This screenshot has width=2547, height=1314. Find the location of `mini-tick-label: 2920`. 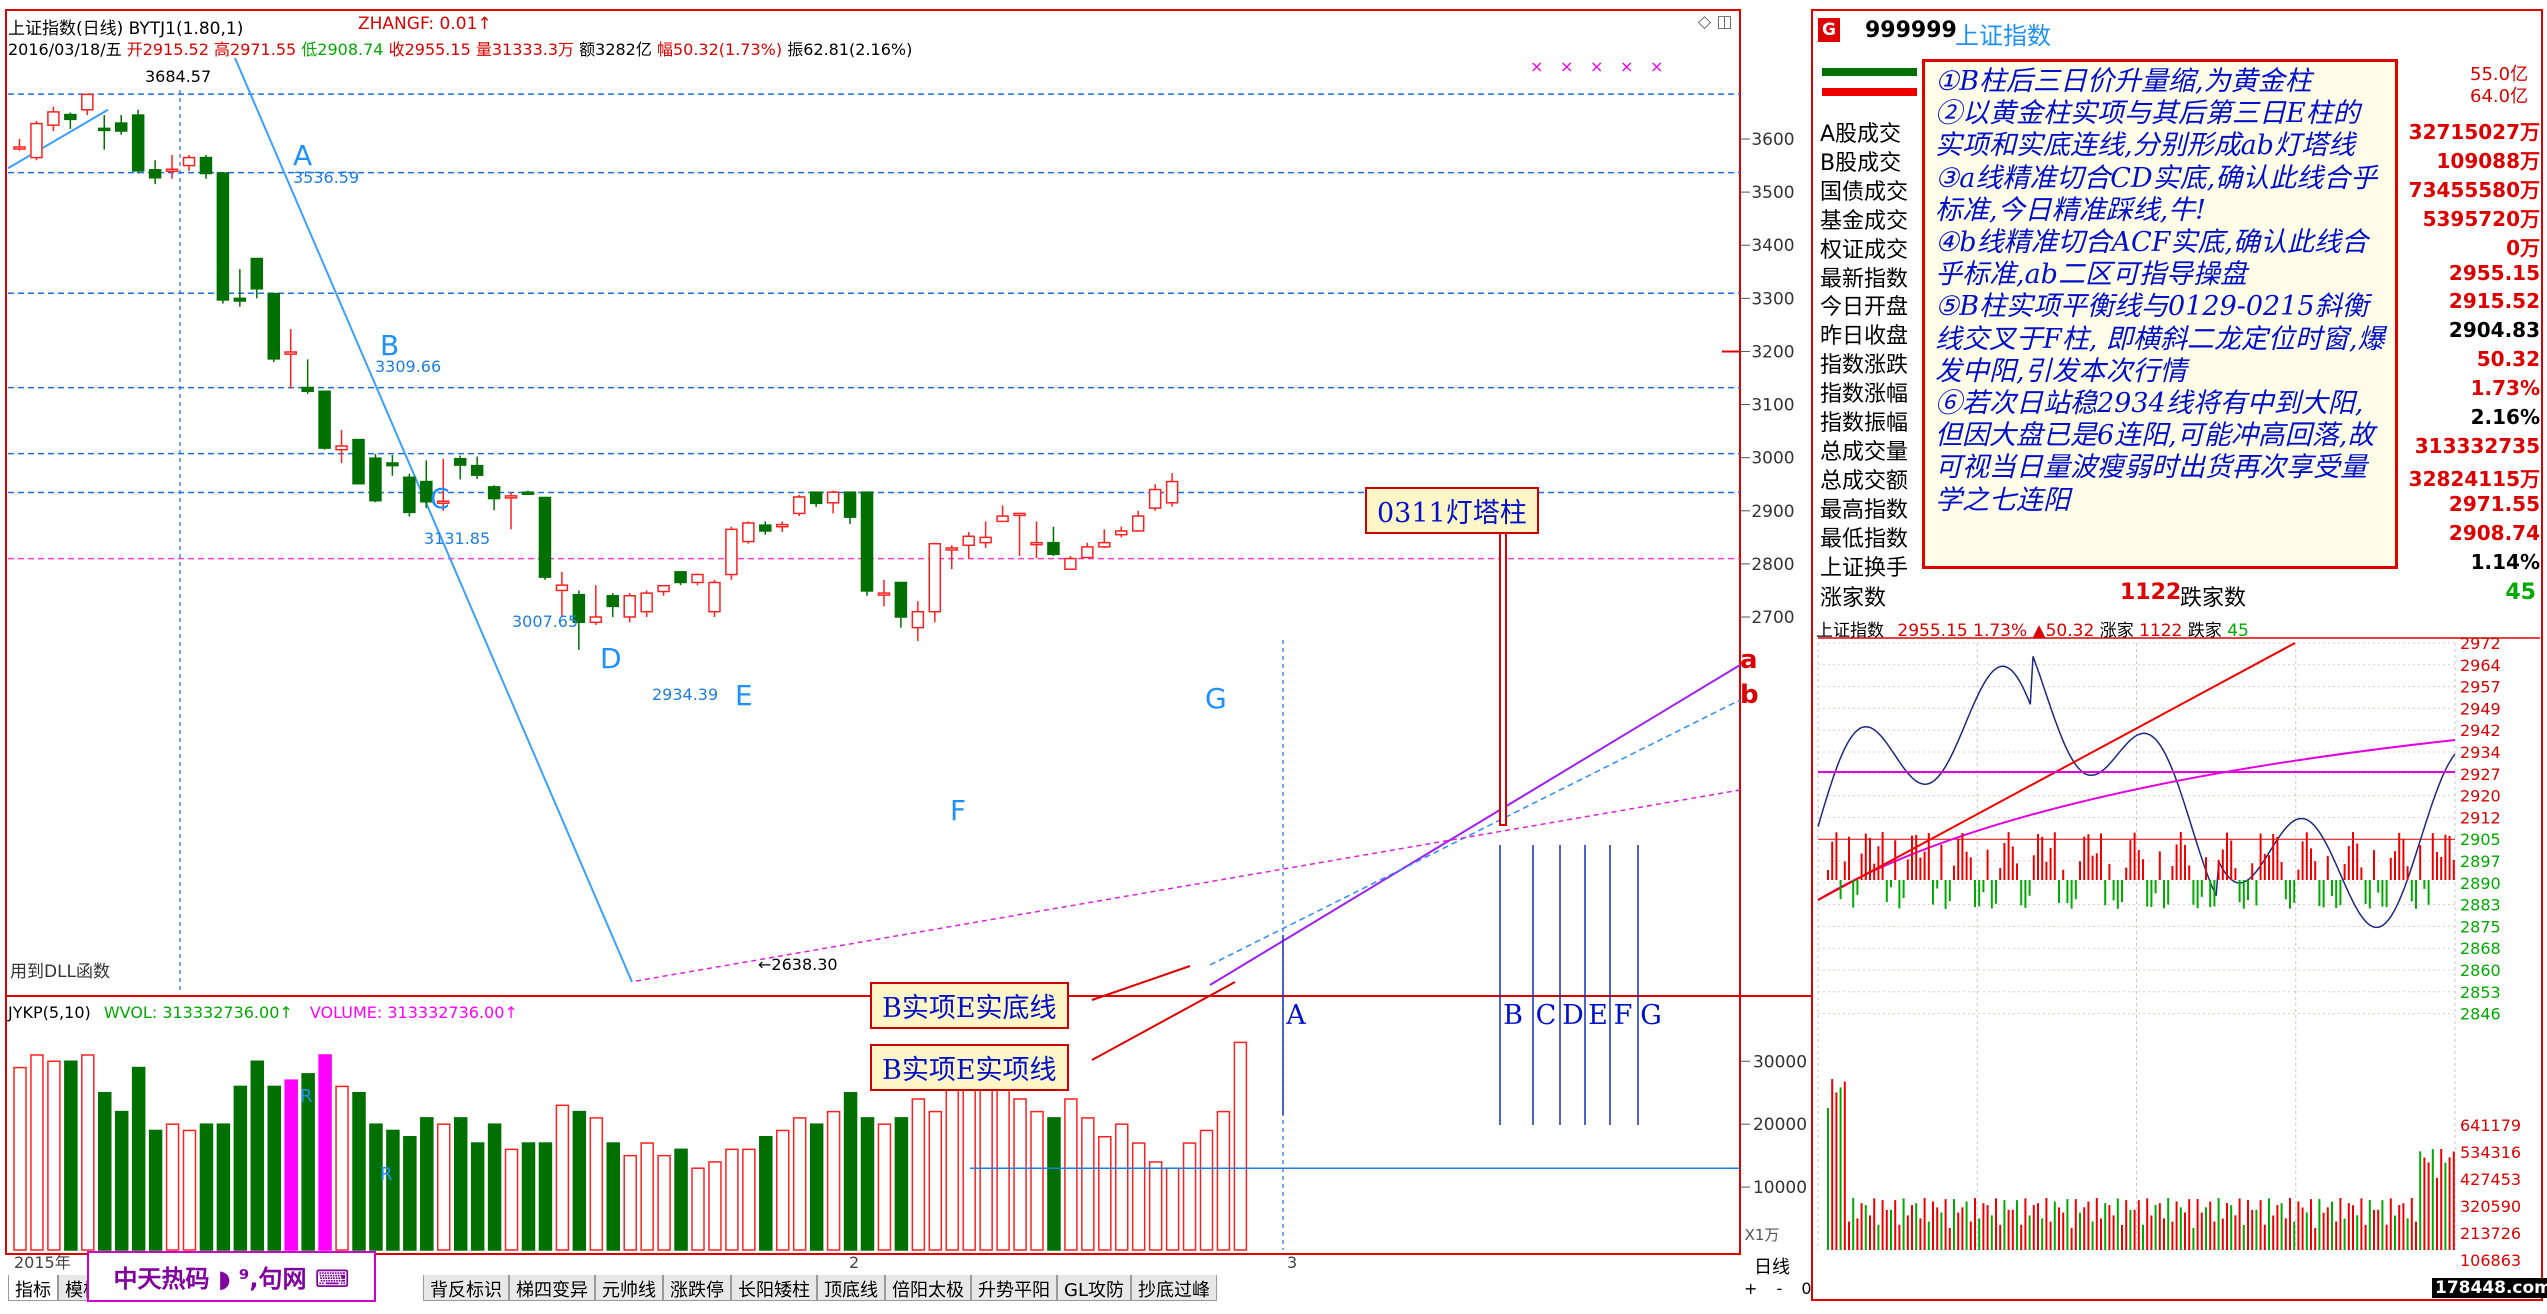

mini-tick-label: 2920 is located at coordinates (2480, 796).